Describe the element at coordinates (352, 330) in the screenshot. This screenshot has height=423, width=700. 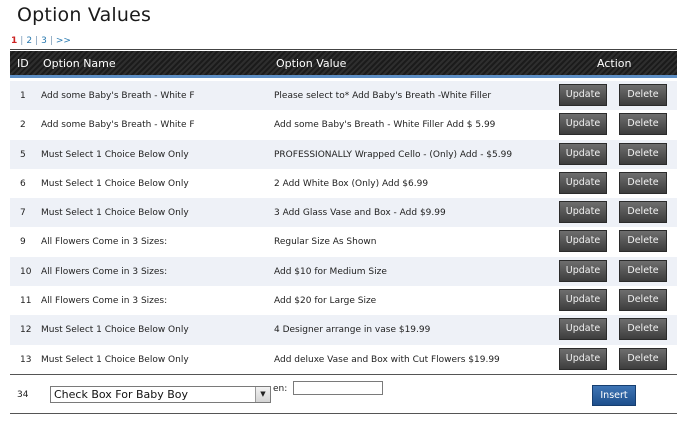
I see `row-option-value: 4 Designer arrange in vase $19.99` at that location.